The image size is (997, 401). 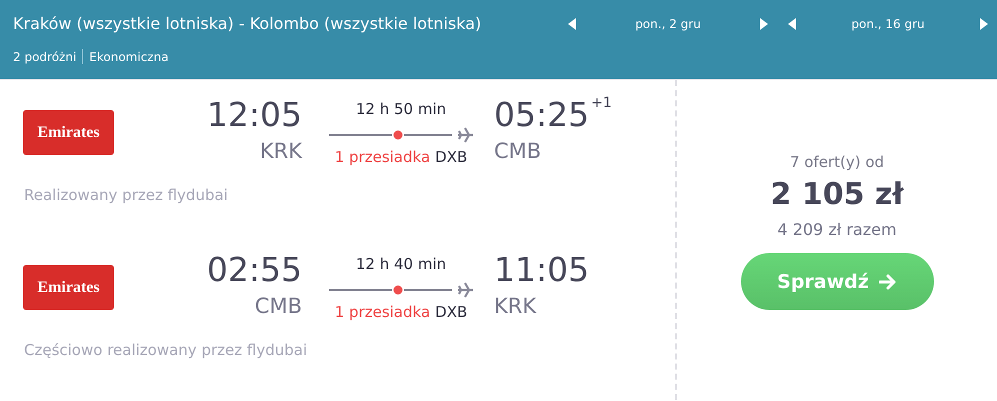 I want to click on flight-duration: 12 h 40 min, so click(x=401, y=264).